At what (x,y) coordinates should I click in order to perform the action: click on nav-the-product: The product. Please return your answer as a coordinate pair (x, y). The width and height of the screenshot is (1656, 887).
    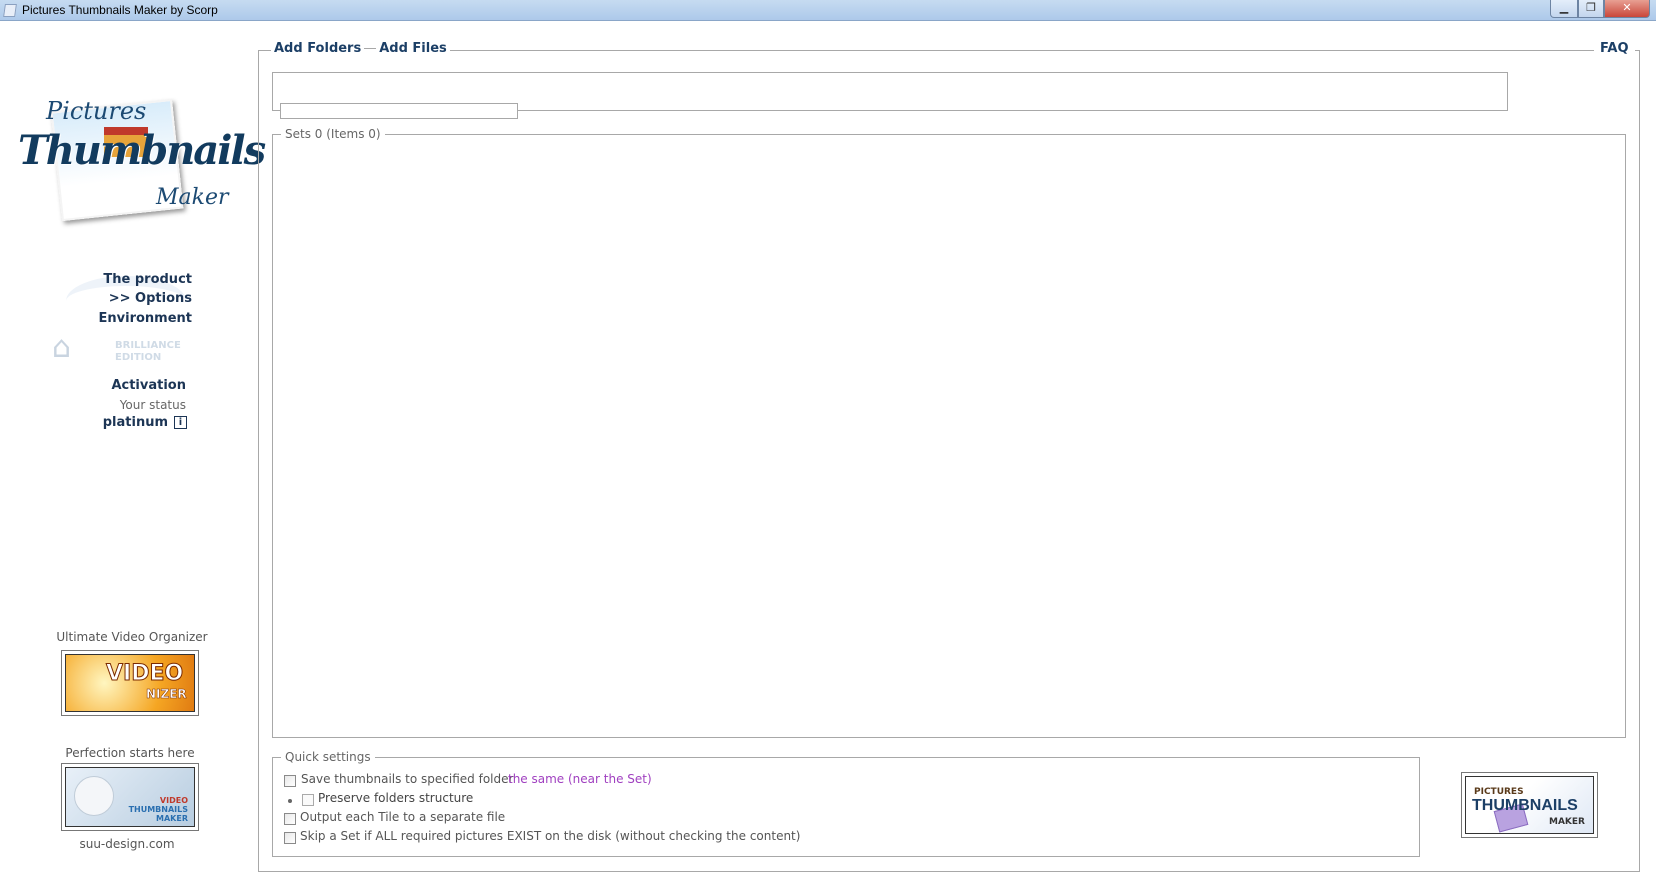
    Looking at the image, I should click on (147, 279).